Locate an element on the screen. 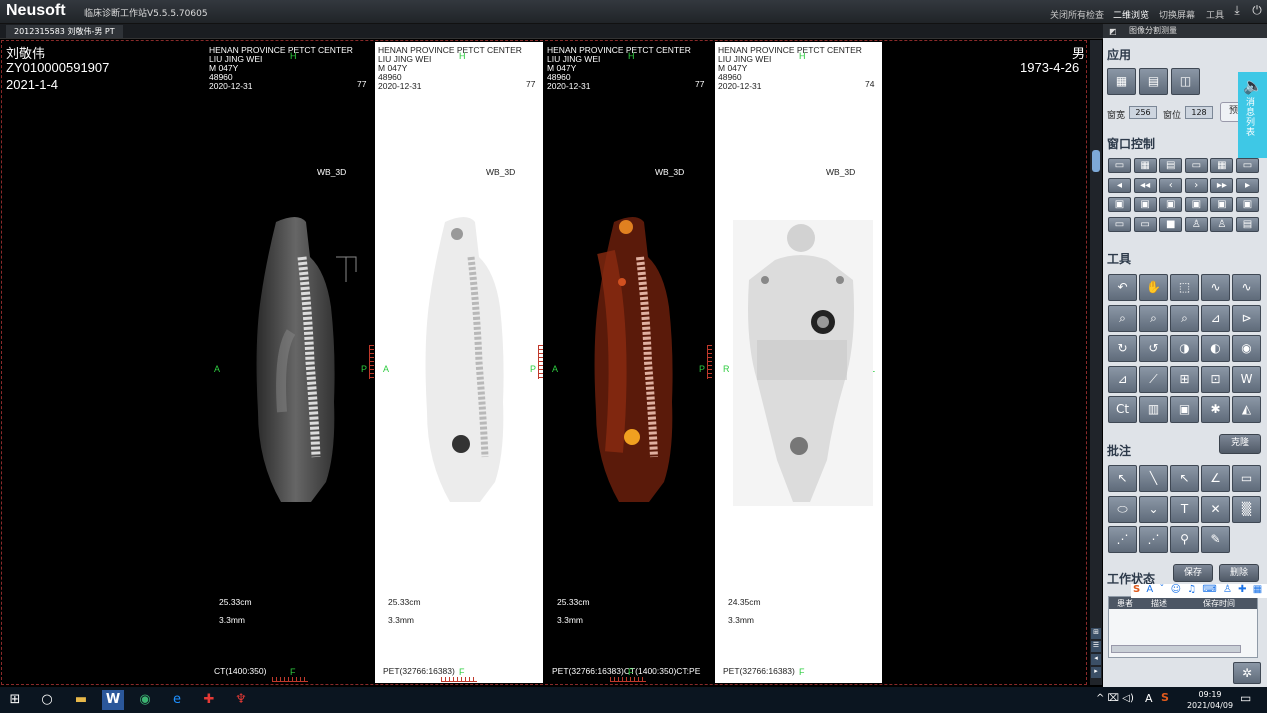 The width and height of the screenshot is (1267, 713). layout-tool-15-icon: ▣ is located at coordinates (1171, 204).